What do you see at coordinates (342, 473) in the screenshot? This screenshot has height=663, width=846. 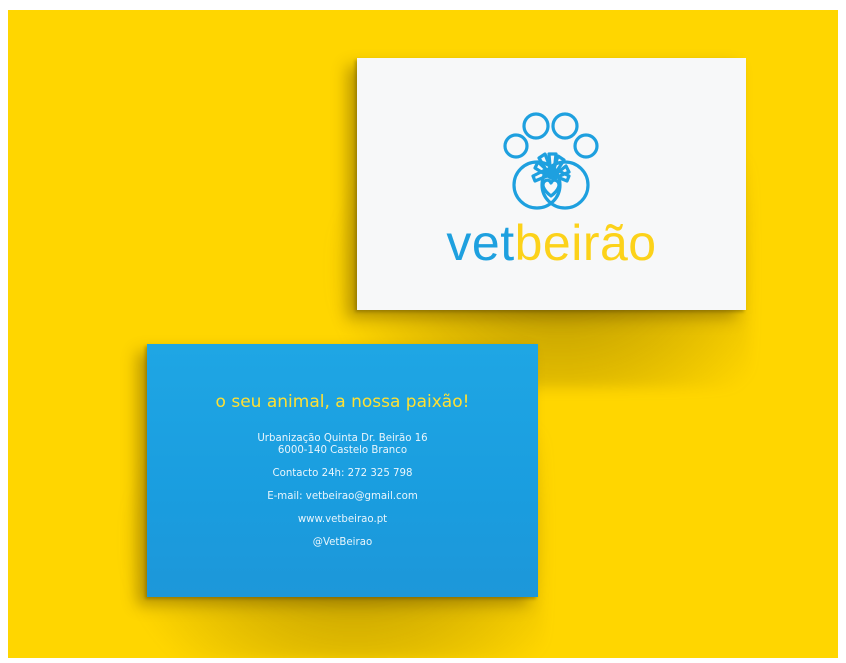 I see `phone-contact: Contacto 24h: 272 325 798` at bounding box center [342, 473].